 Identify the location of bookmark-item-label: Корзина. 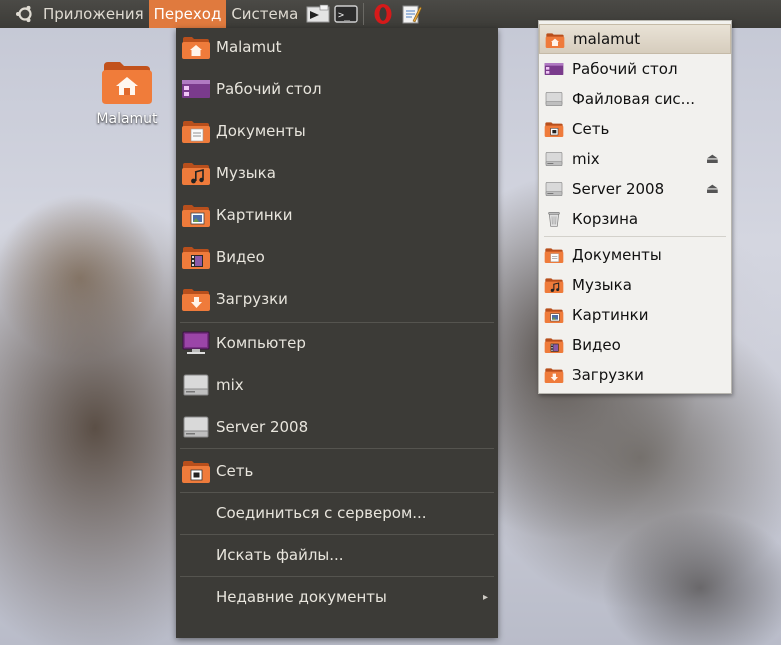
(605, 219).